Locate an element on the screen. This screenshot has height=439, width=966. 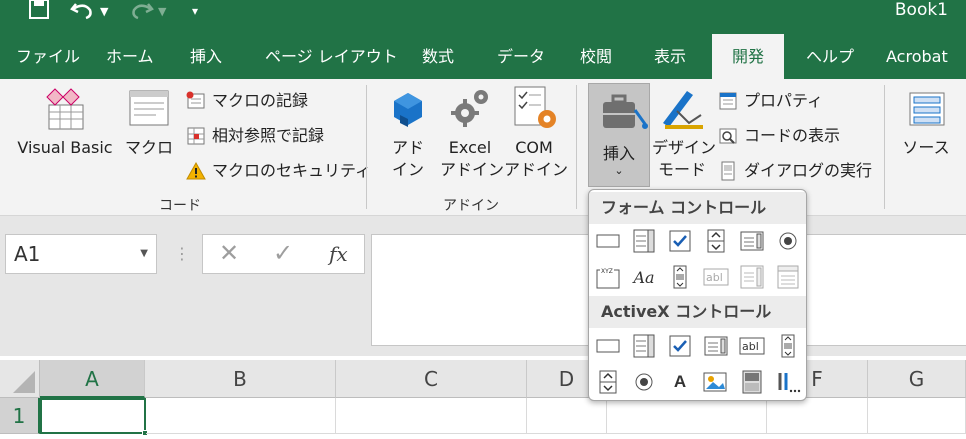
form-listbox-icon is located at coordinates (752, 241).